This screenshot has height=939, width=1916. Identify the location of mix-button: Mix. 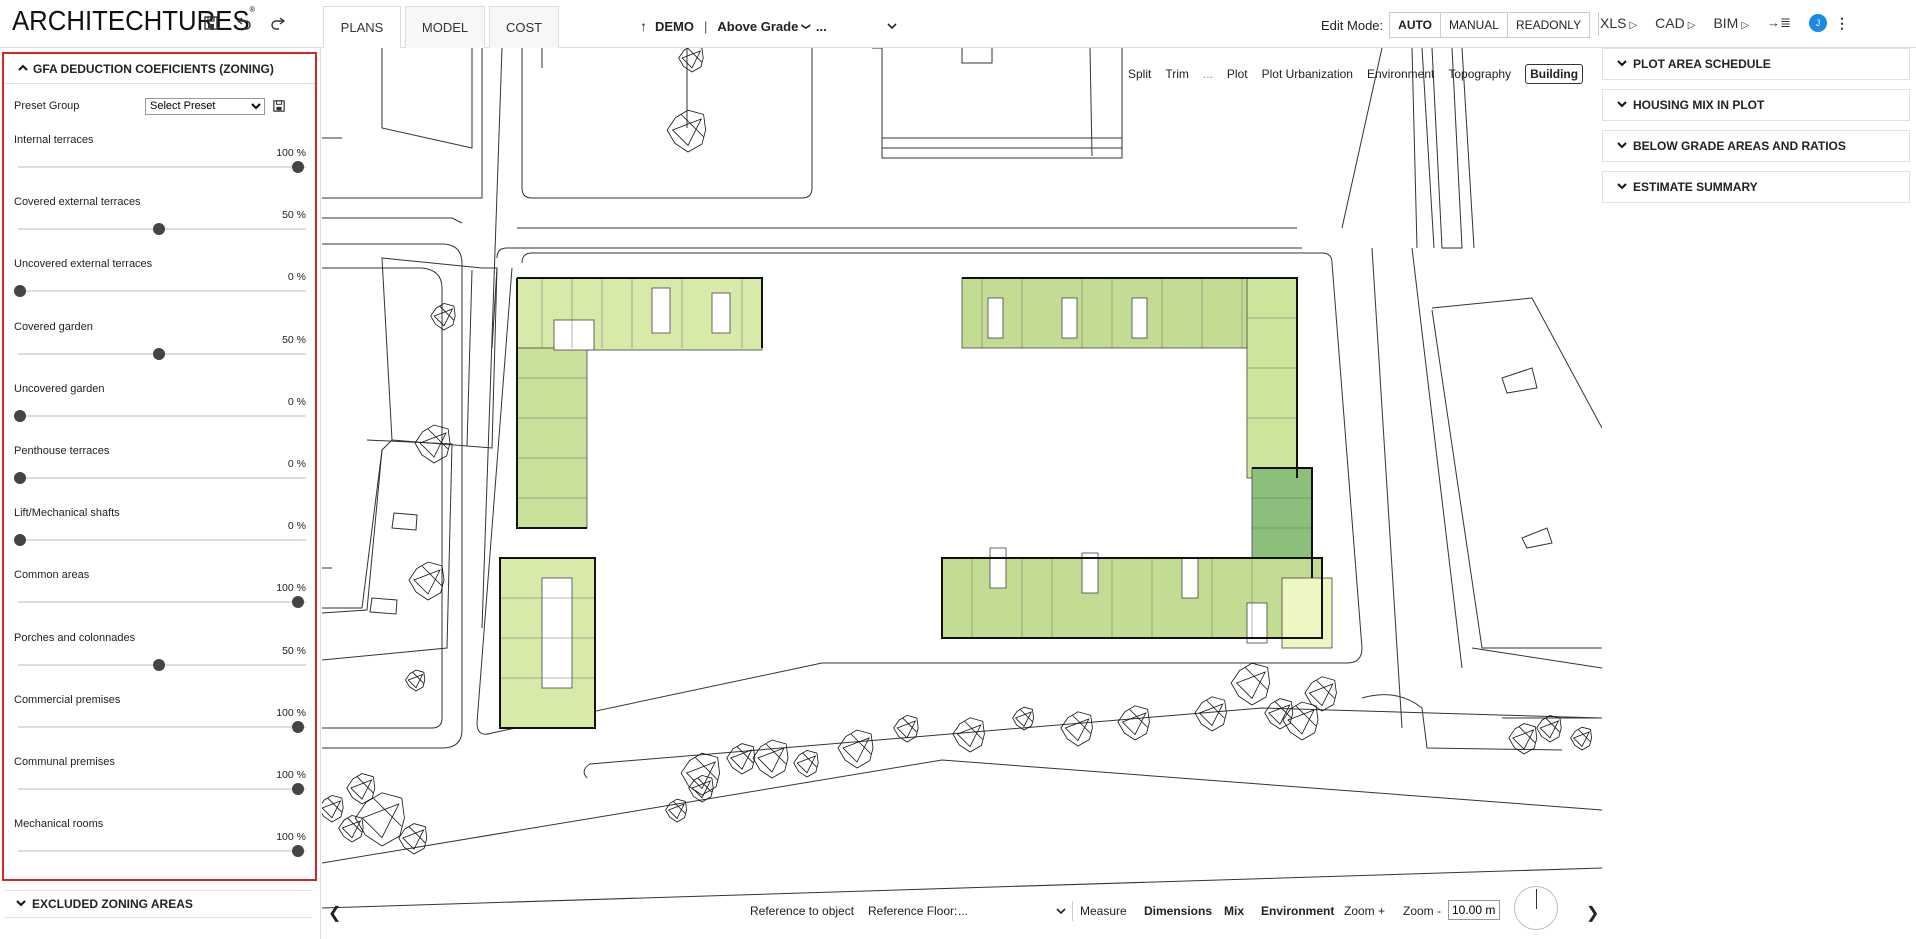
(1234, 911).